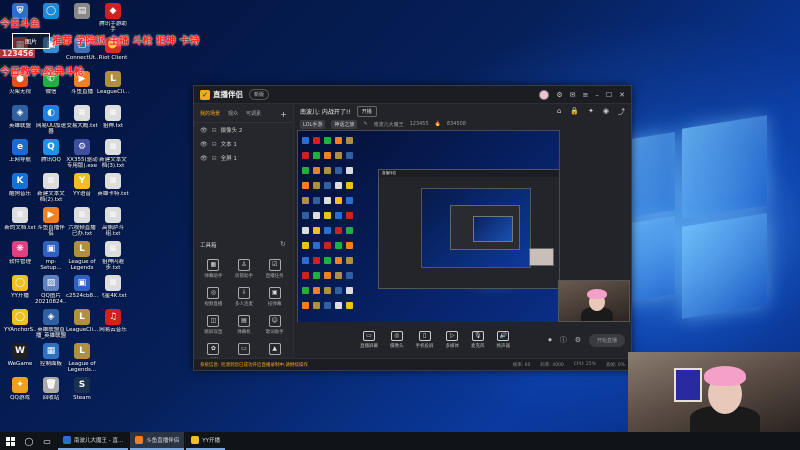  I want to click on desktop-icon: ◆ 腾讯手游助手, so click(113, 18).